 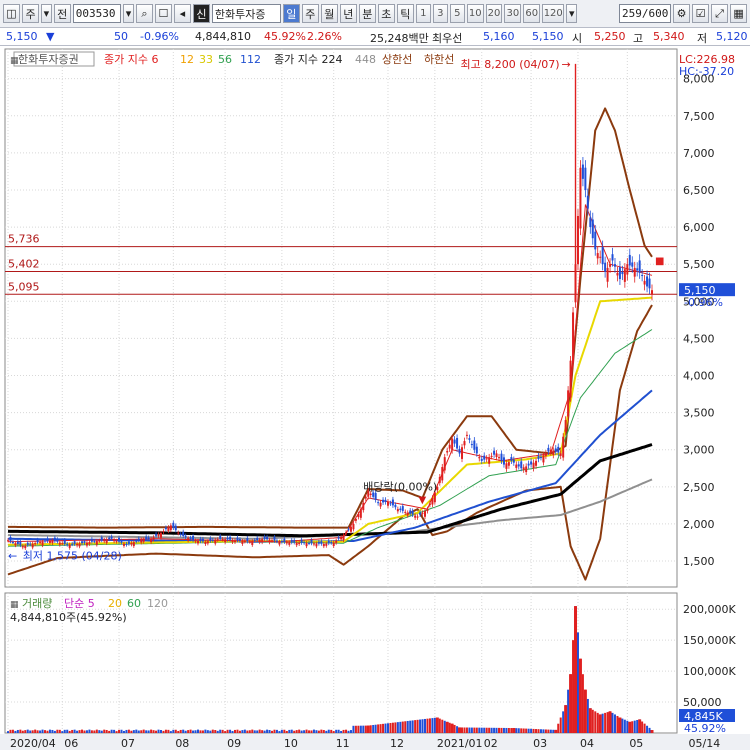 I want to click on legend-ma12: 12, so click(x=187, y=59).